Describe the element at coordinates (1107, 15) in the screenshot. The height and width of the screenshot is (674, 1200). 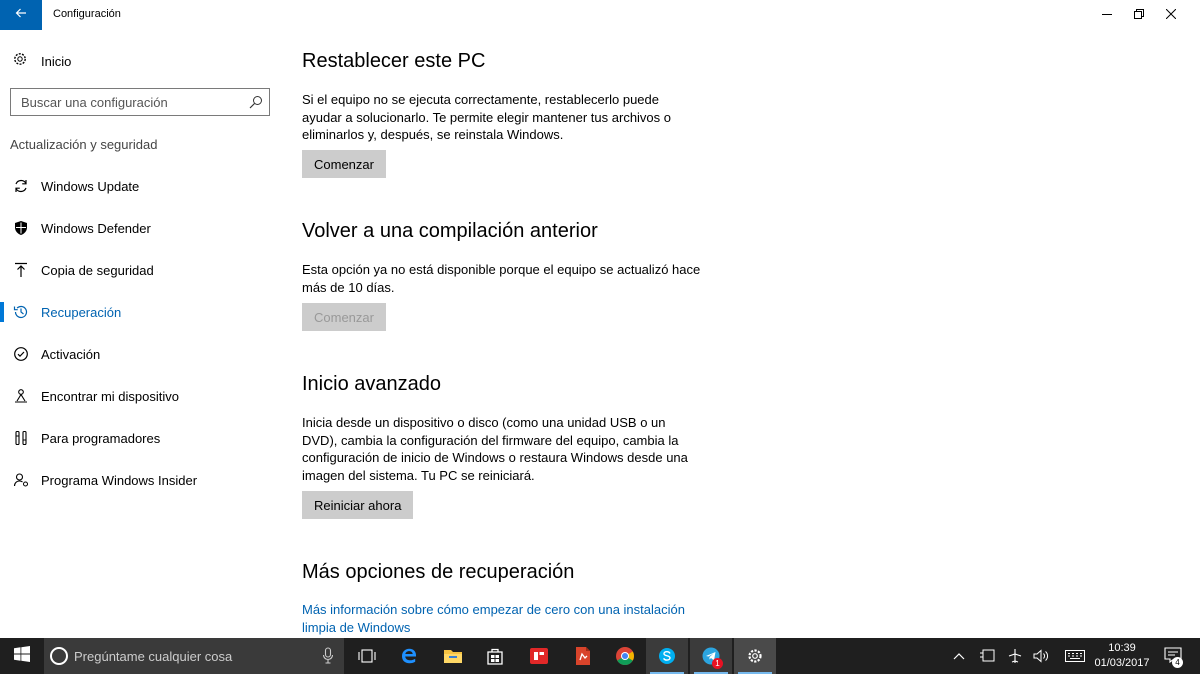
I see `minimize-icon` at that location.